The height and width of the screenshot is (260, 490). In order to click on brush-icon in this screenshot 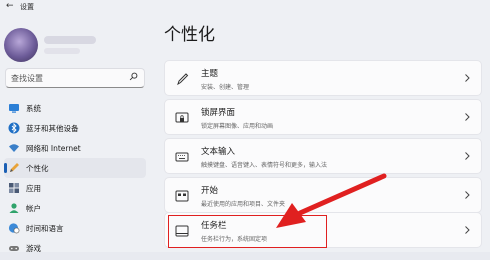, I will do `click(183, 79)`.